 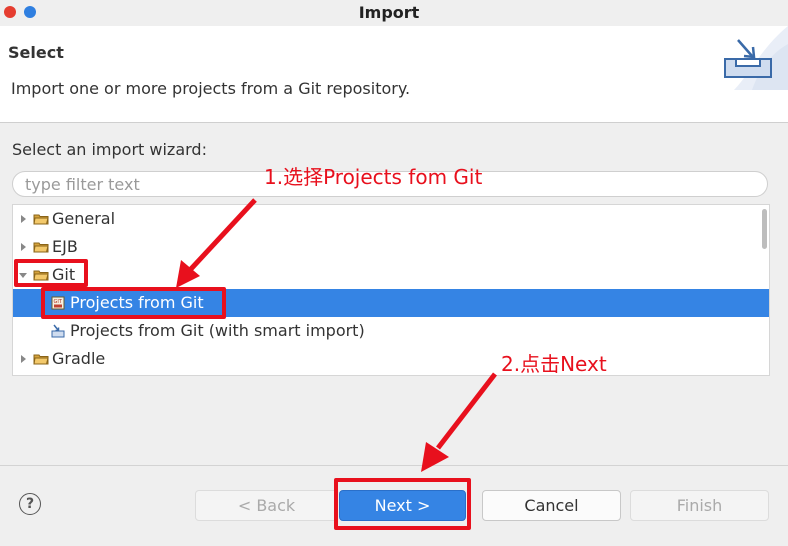 I want to click on help-button: ?, so click(x=30, y=504).